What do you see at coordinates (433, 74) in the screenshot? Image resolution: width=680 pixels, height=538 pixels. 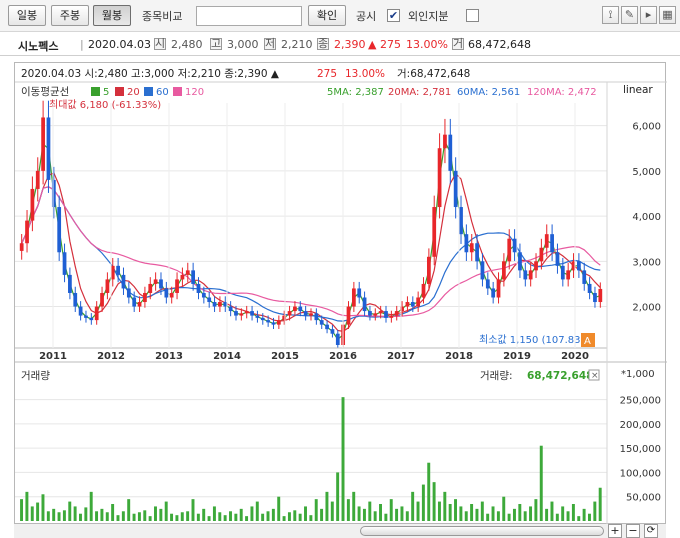 I see `chart-header-volume: 거:68,472,648` at bounding box center [433, 74].